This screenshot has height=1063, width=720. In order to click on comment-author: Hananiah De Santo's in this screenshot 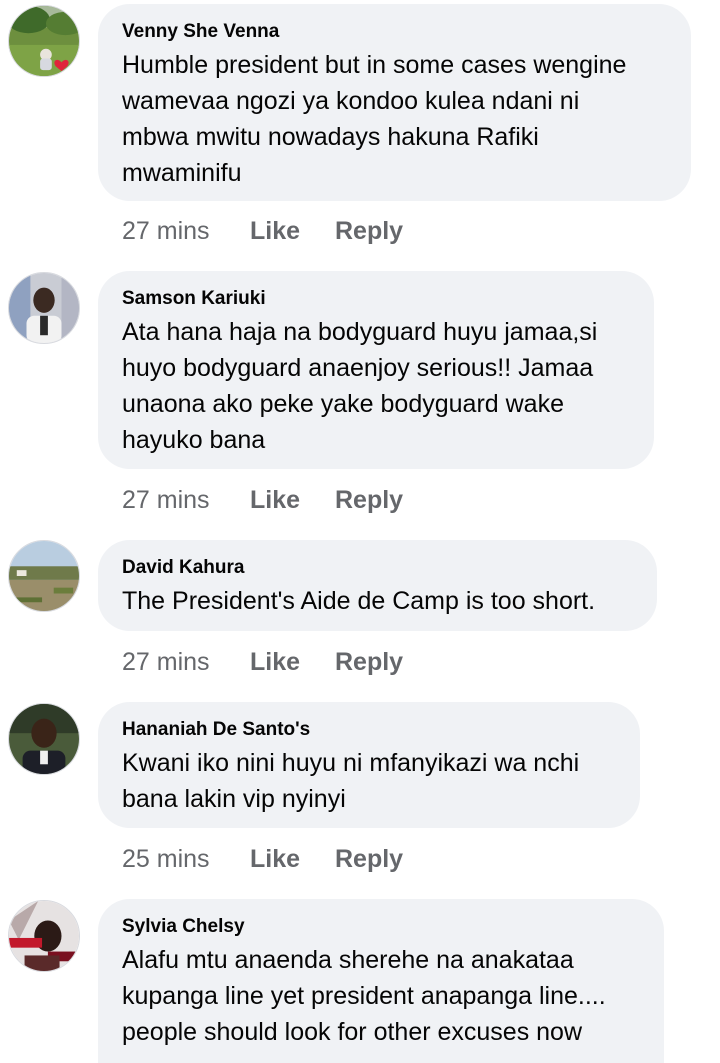, I will do `click(369, 730)`.